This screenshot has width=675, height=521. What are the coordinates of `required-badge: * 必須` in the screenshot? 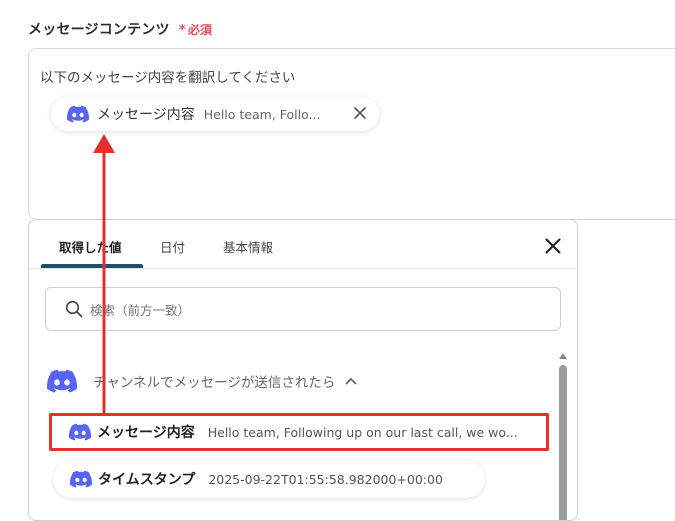 It's located at (195, 30).